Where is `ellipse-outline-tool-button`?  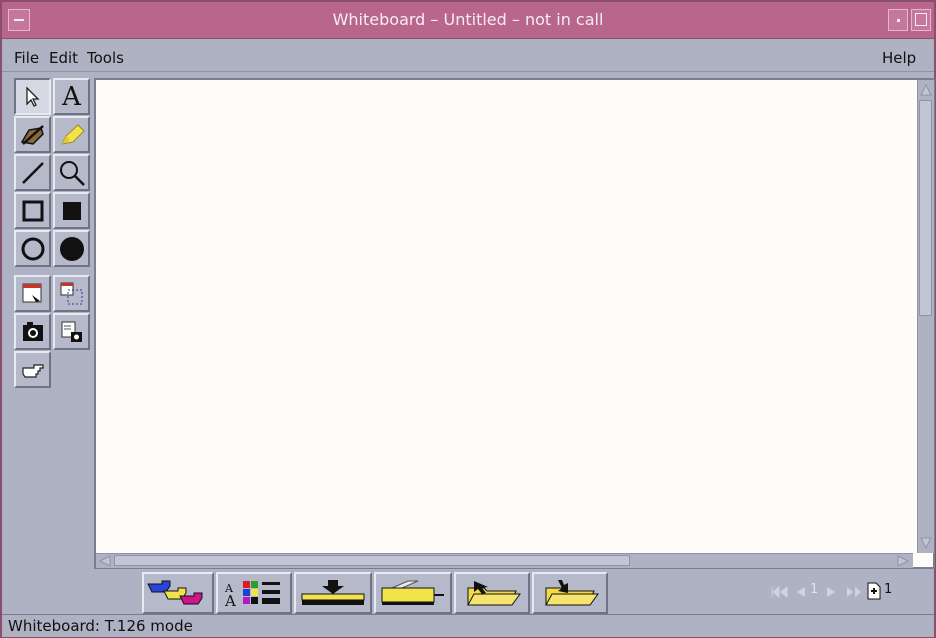
ellipse-outline-tool-button is located at coordinates (32, 248).